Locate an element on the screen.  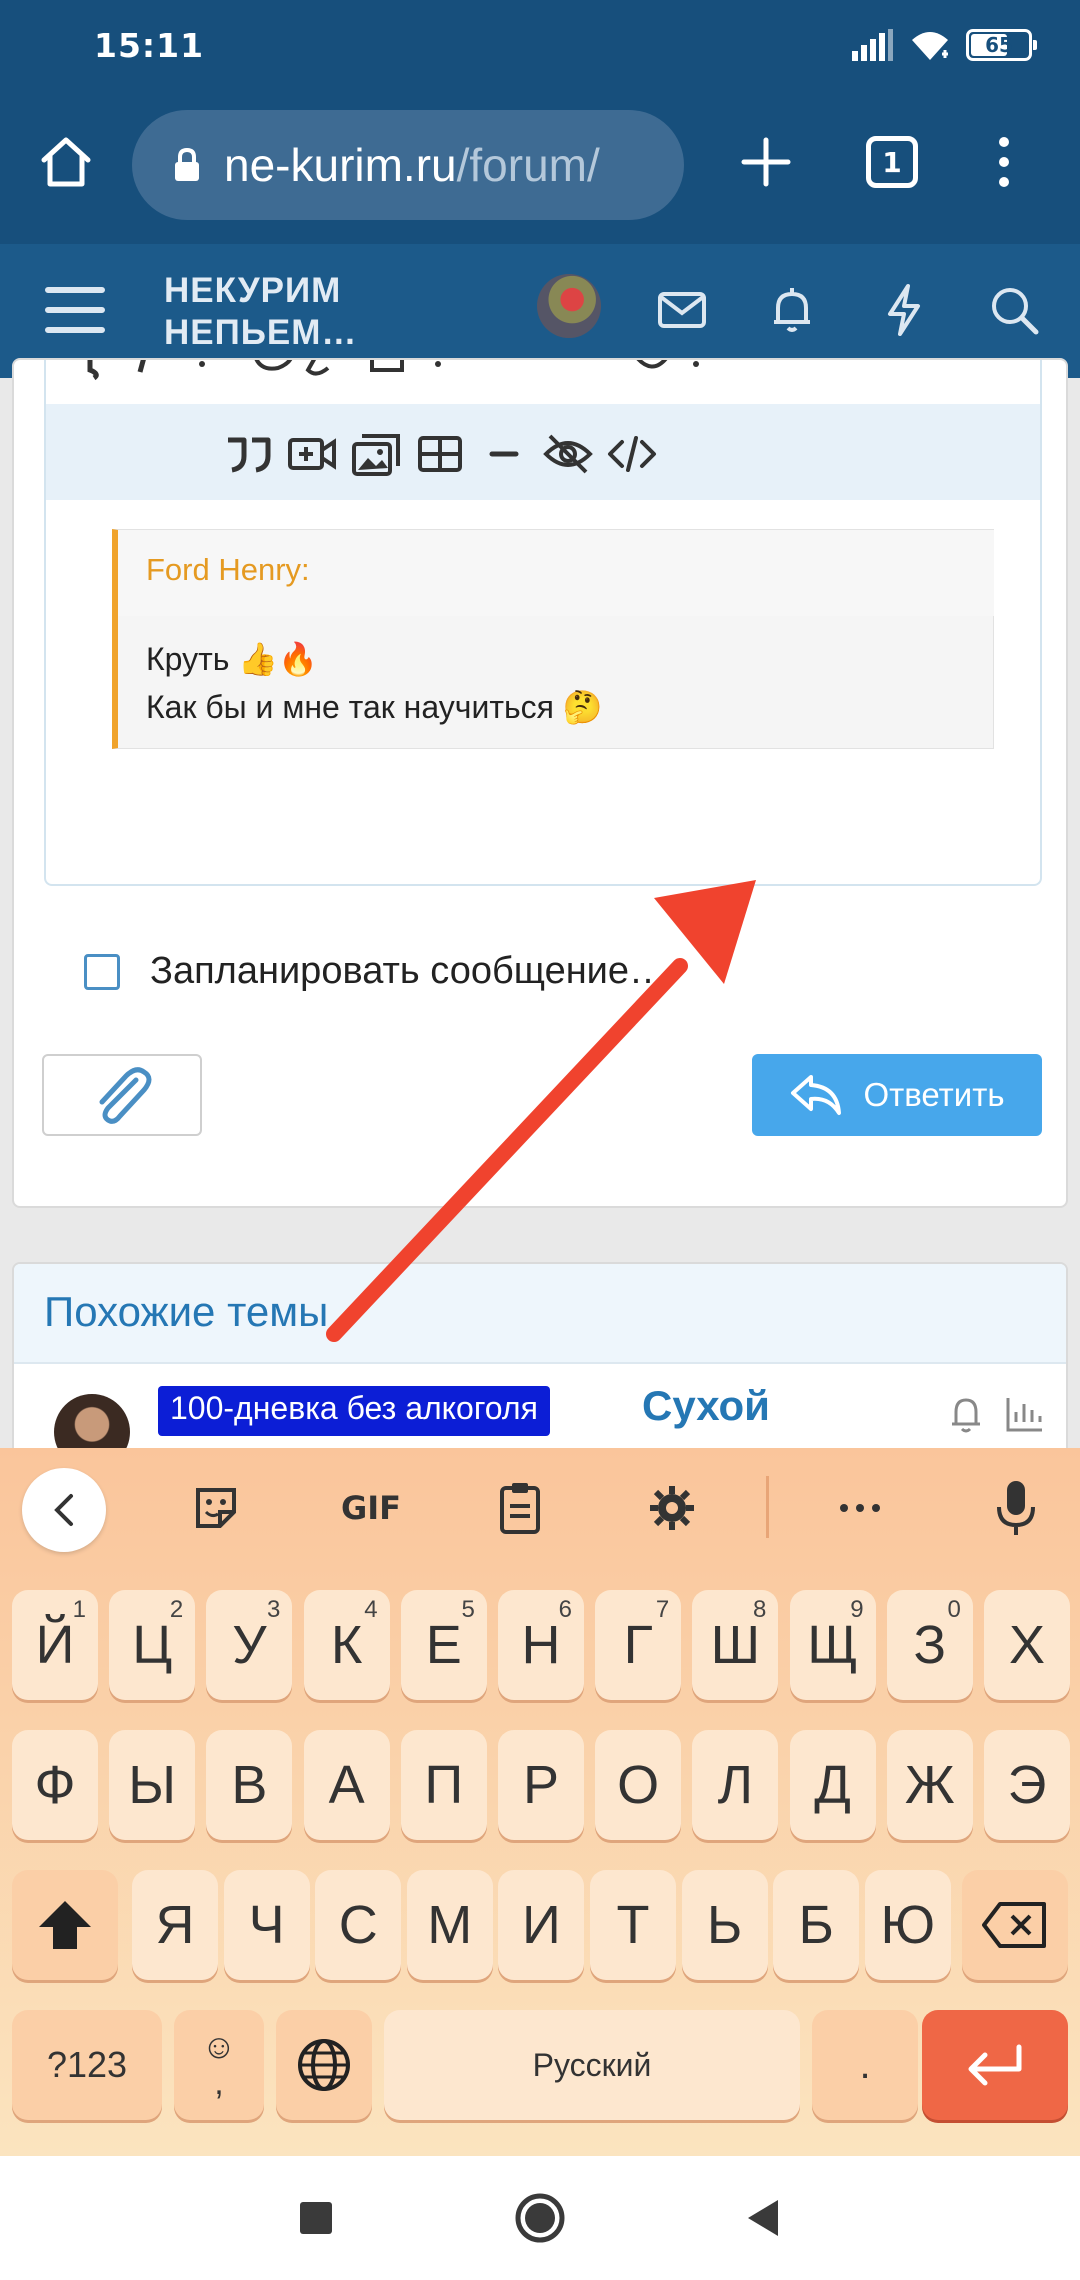
key-row1-2: У3 is located at coordinates (249, 1645).